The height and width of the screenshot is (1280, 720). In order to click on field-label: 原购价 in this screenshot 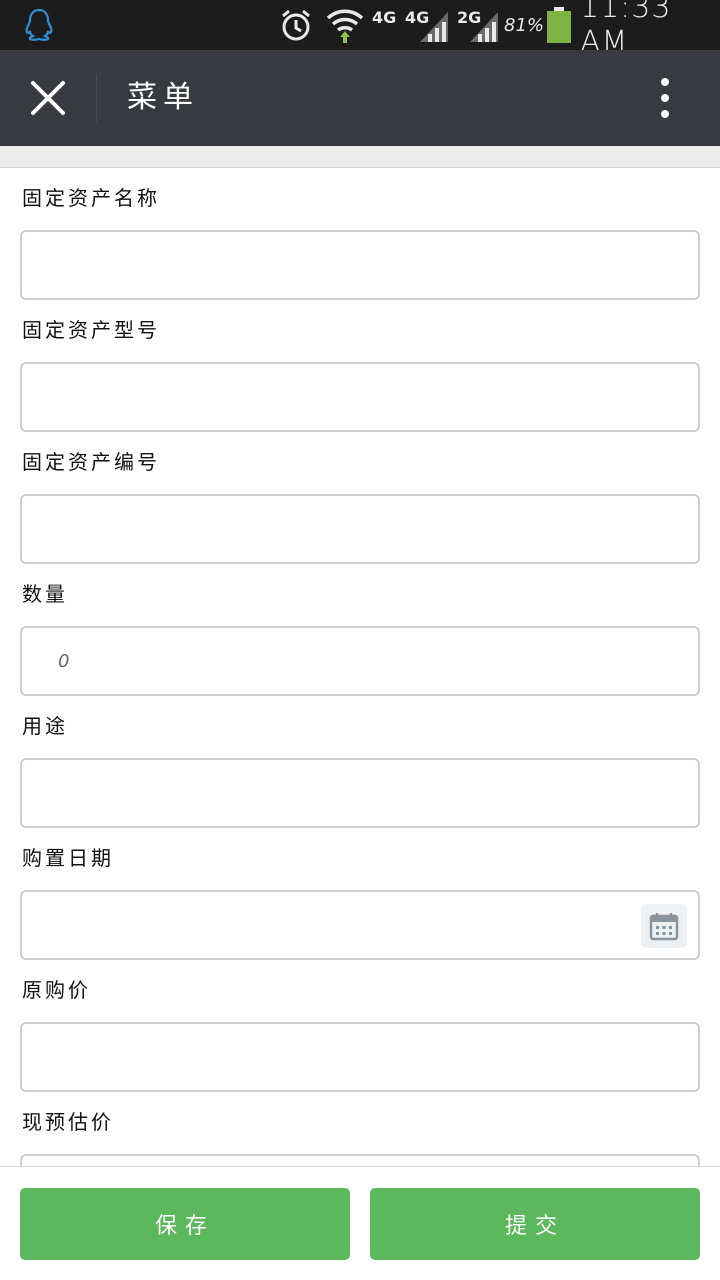, I will do `click(56, 990)`.